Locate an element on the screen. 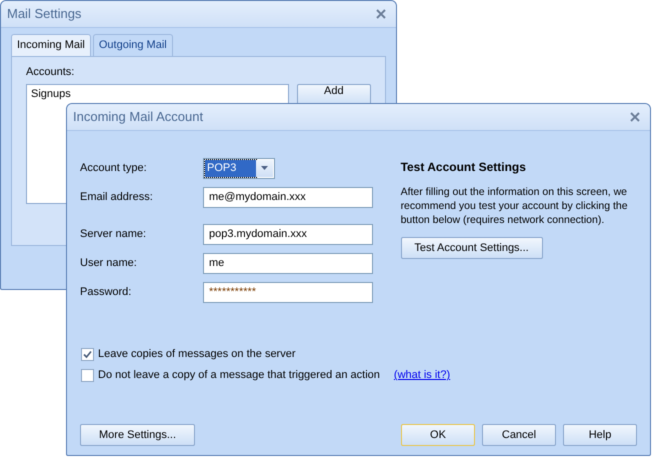  tab: Incoming Mail is located at coordinates (51, 45).